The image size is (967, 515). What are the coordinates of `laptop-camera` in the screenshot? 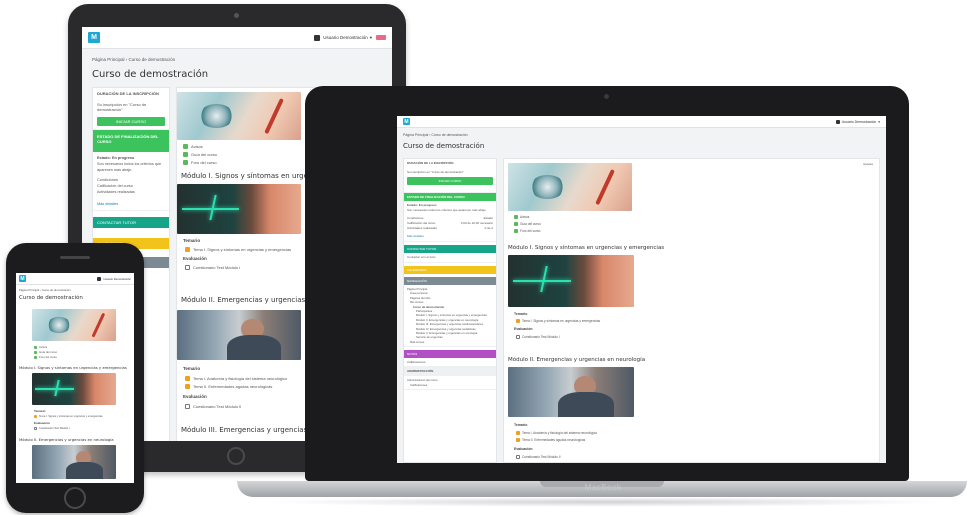 It's located at (606, 96).